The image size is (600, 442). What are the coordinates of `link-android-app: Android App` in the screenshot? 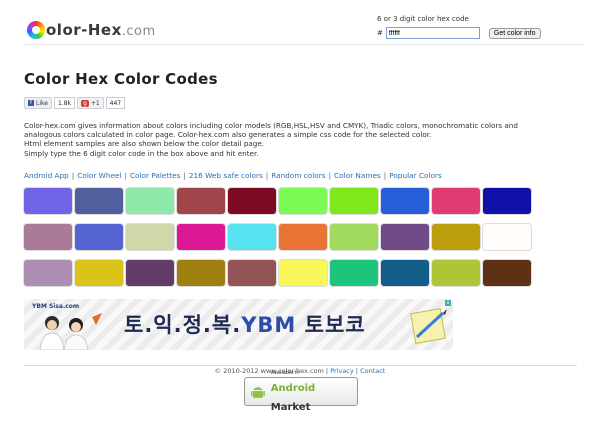 It's located at (46, 175).